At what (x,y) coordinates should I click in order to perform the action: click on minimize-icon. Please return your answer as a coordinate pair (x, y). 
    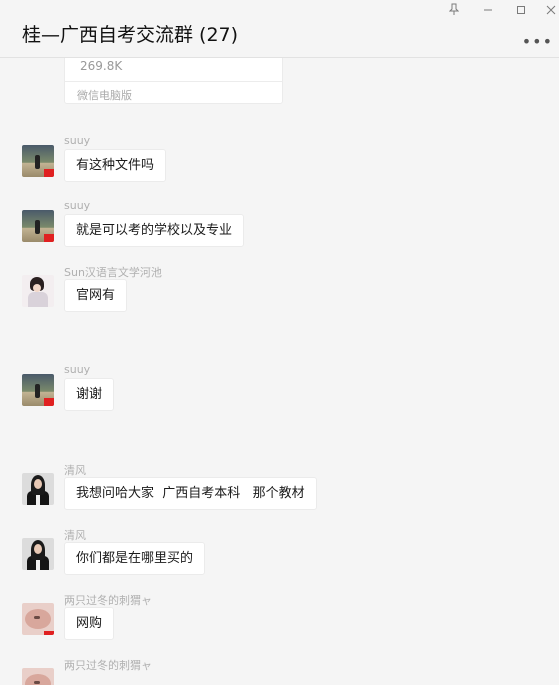
    Looking at the image, I should click on (488, 11).